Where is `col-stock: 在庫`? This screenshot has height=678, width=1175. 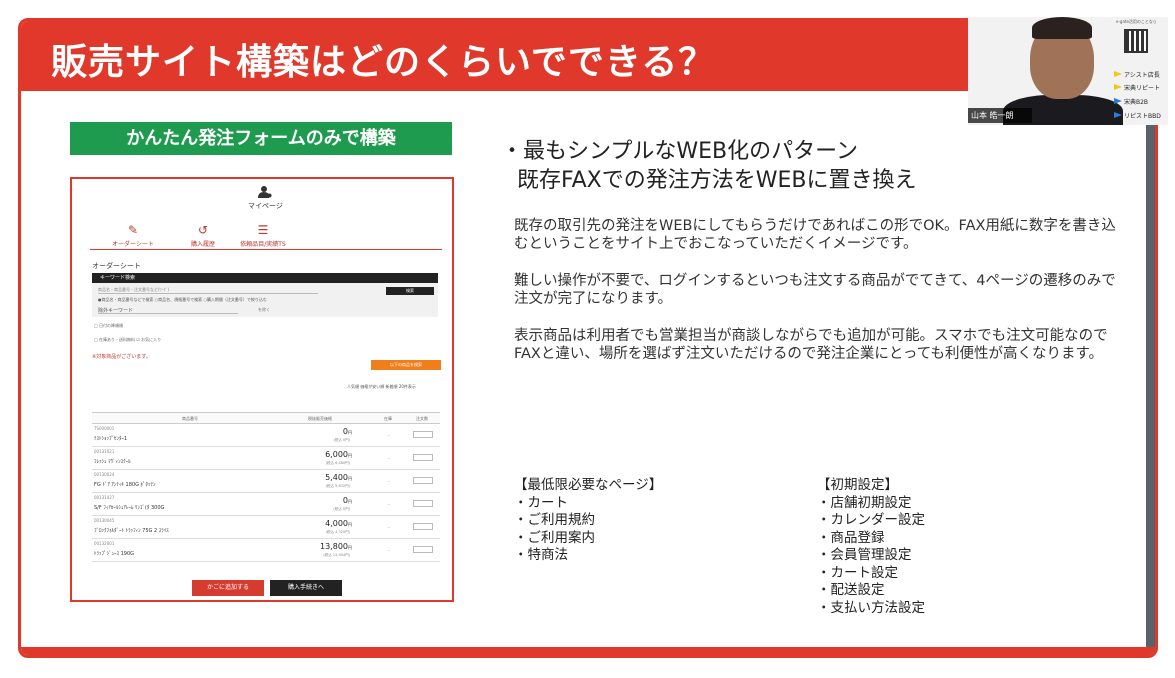 col-stock: 在庫 is located at coordinates (388, 418).